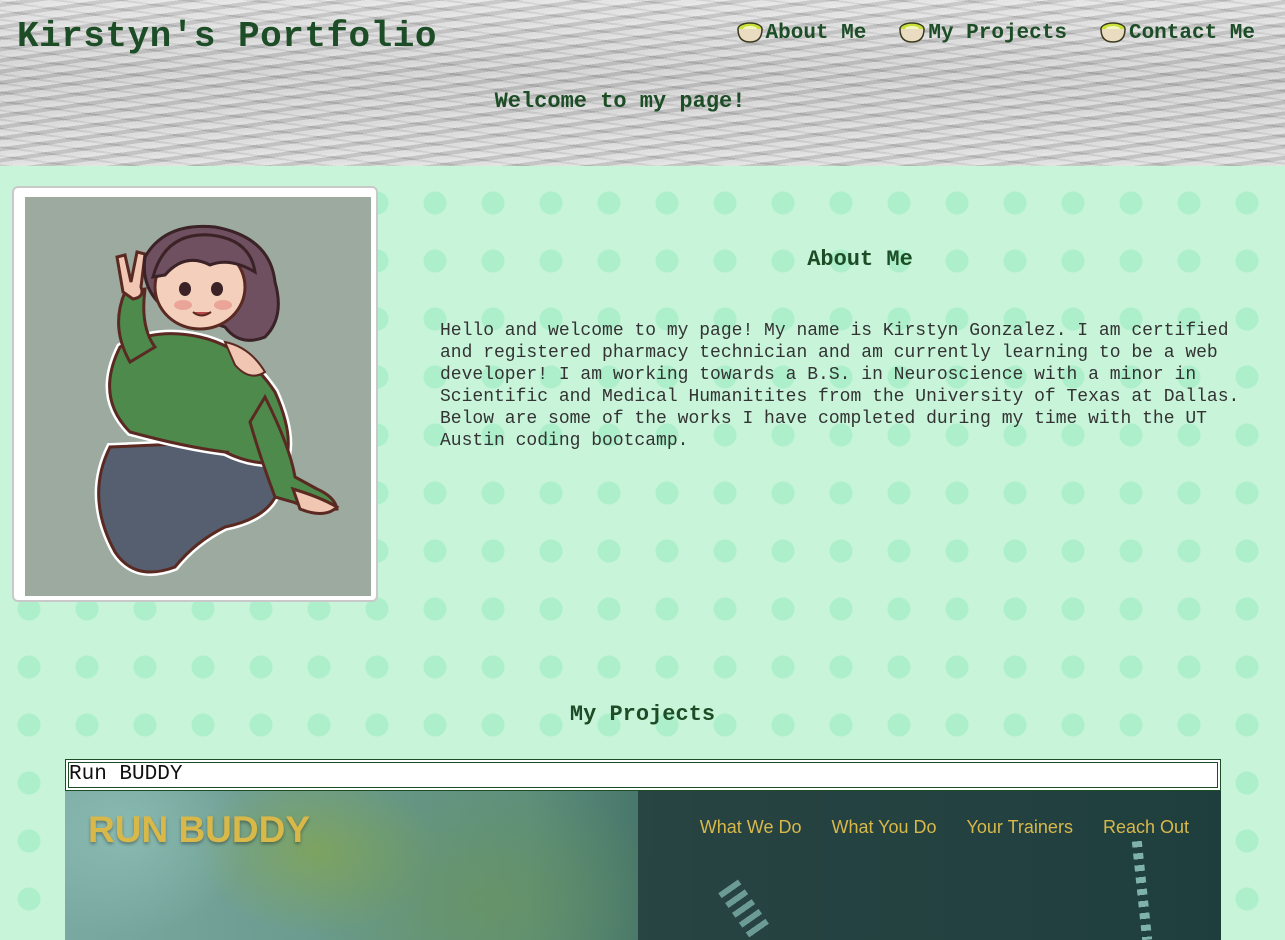 This screenshot has width=1285, height=940. I want to click on nav-label: My Projects, so click(997, 33).